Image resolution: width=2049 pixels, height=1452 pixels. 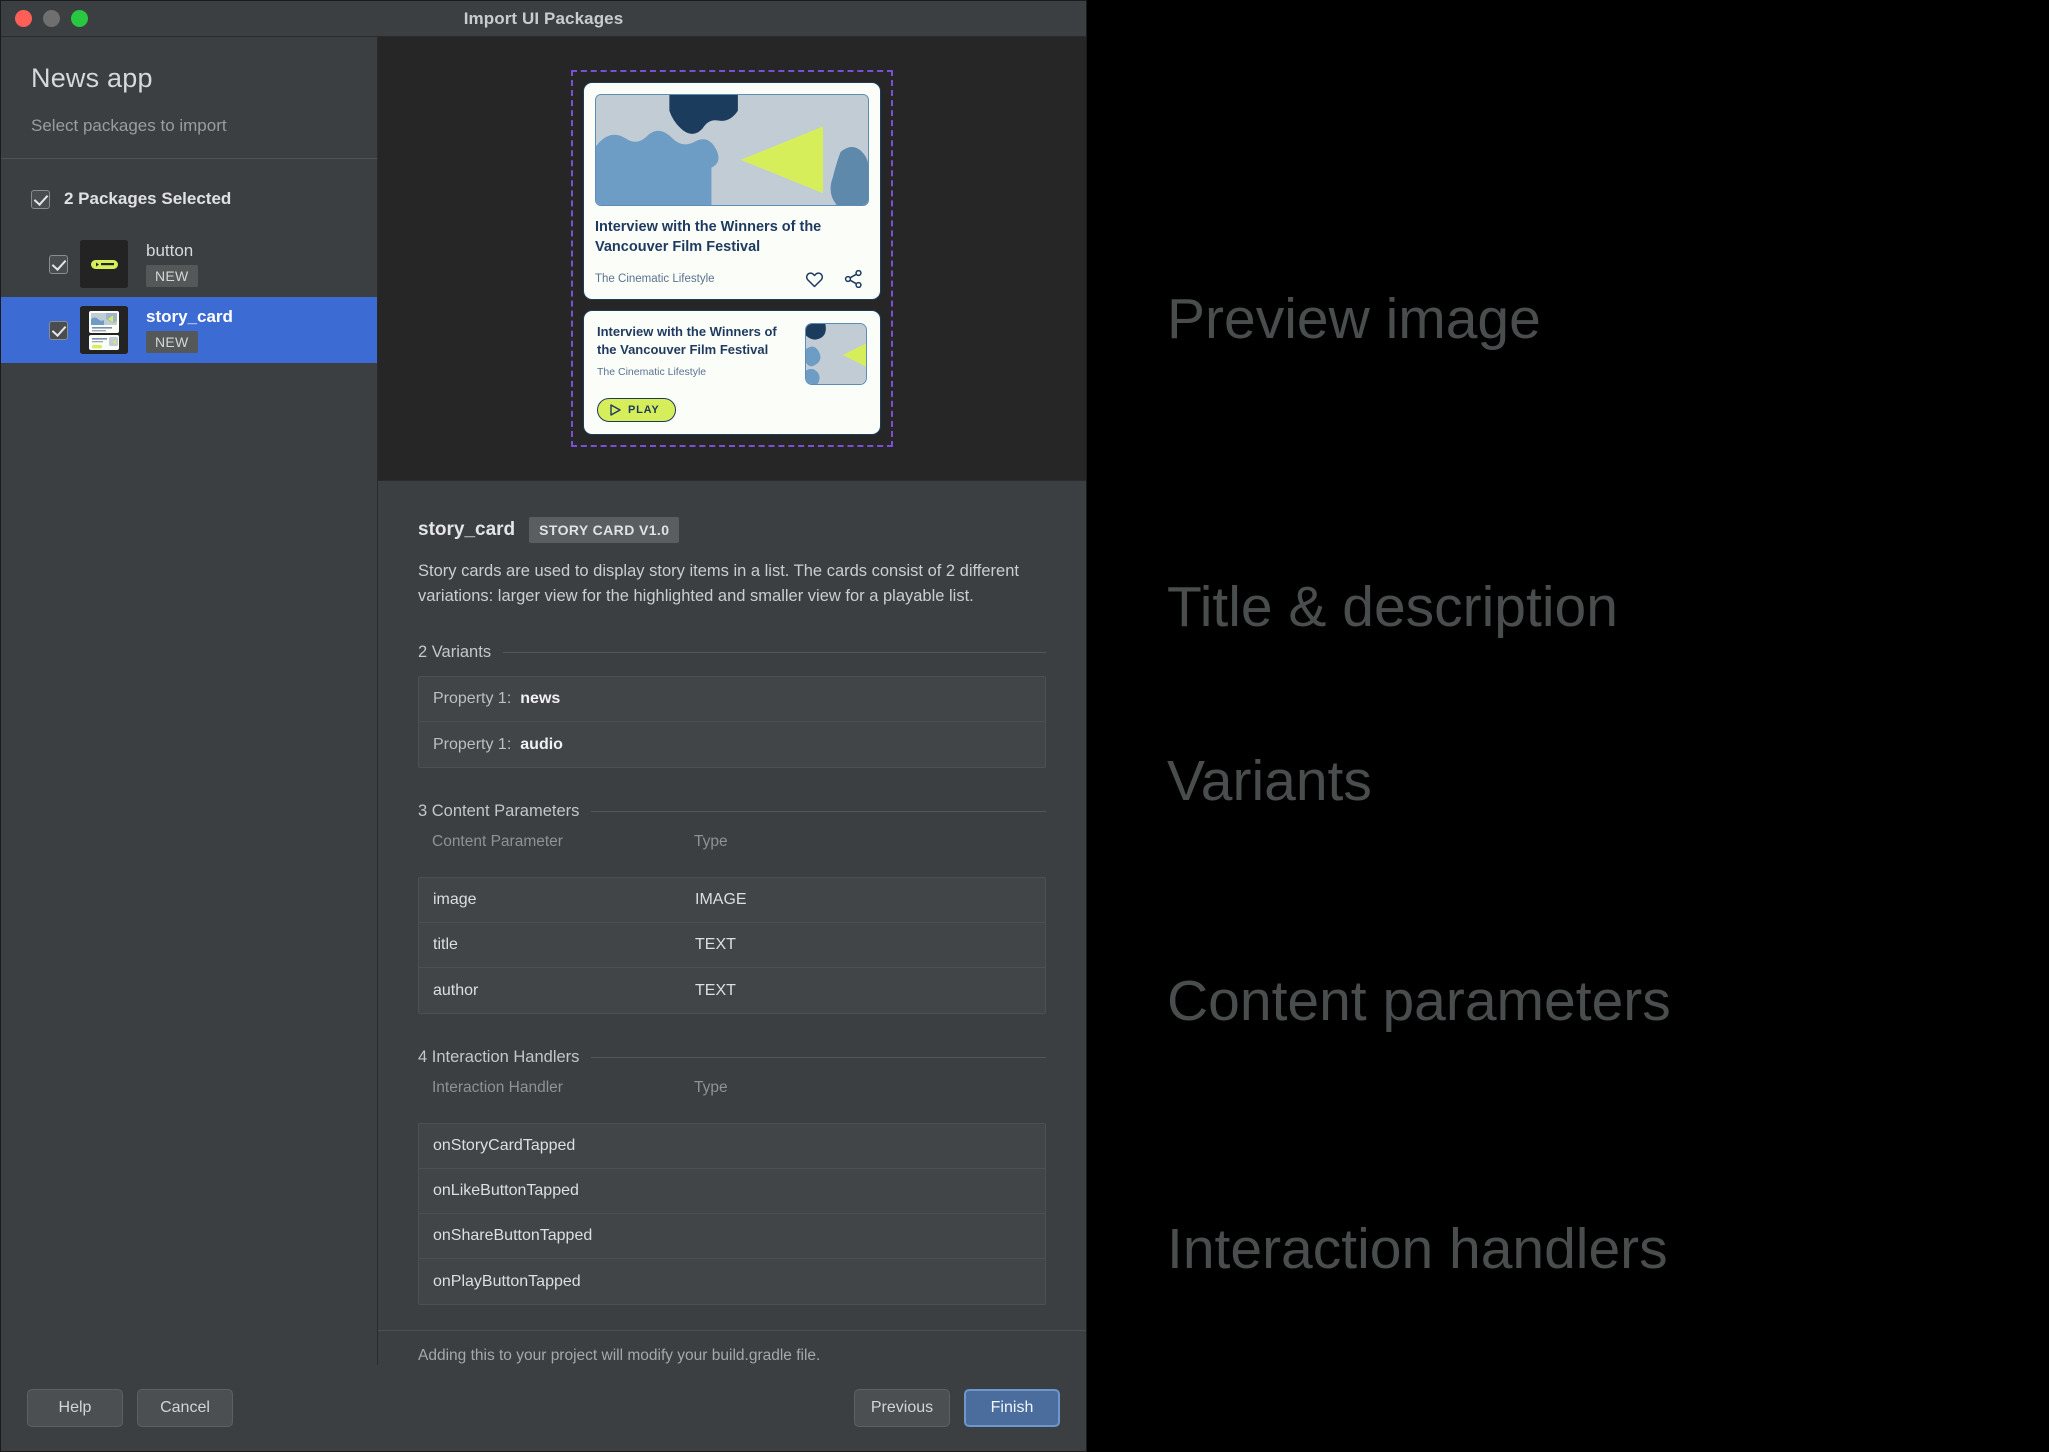 I want to click on content-parameters-table: image IMAGE title TEXT author TEXT, so click(x=732, y=946).